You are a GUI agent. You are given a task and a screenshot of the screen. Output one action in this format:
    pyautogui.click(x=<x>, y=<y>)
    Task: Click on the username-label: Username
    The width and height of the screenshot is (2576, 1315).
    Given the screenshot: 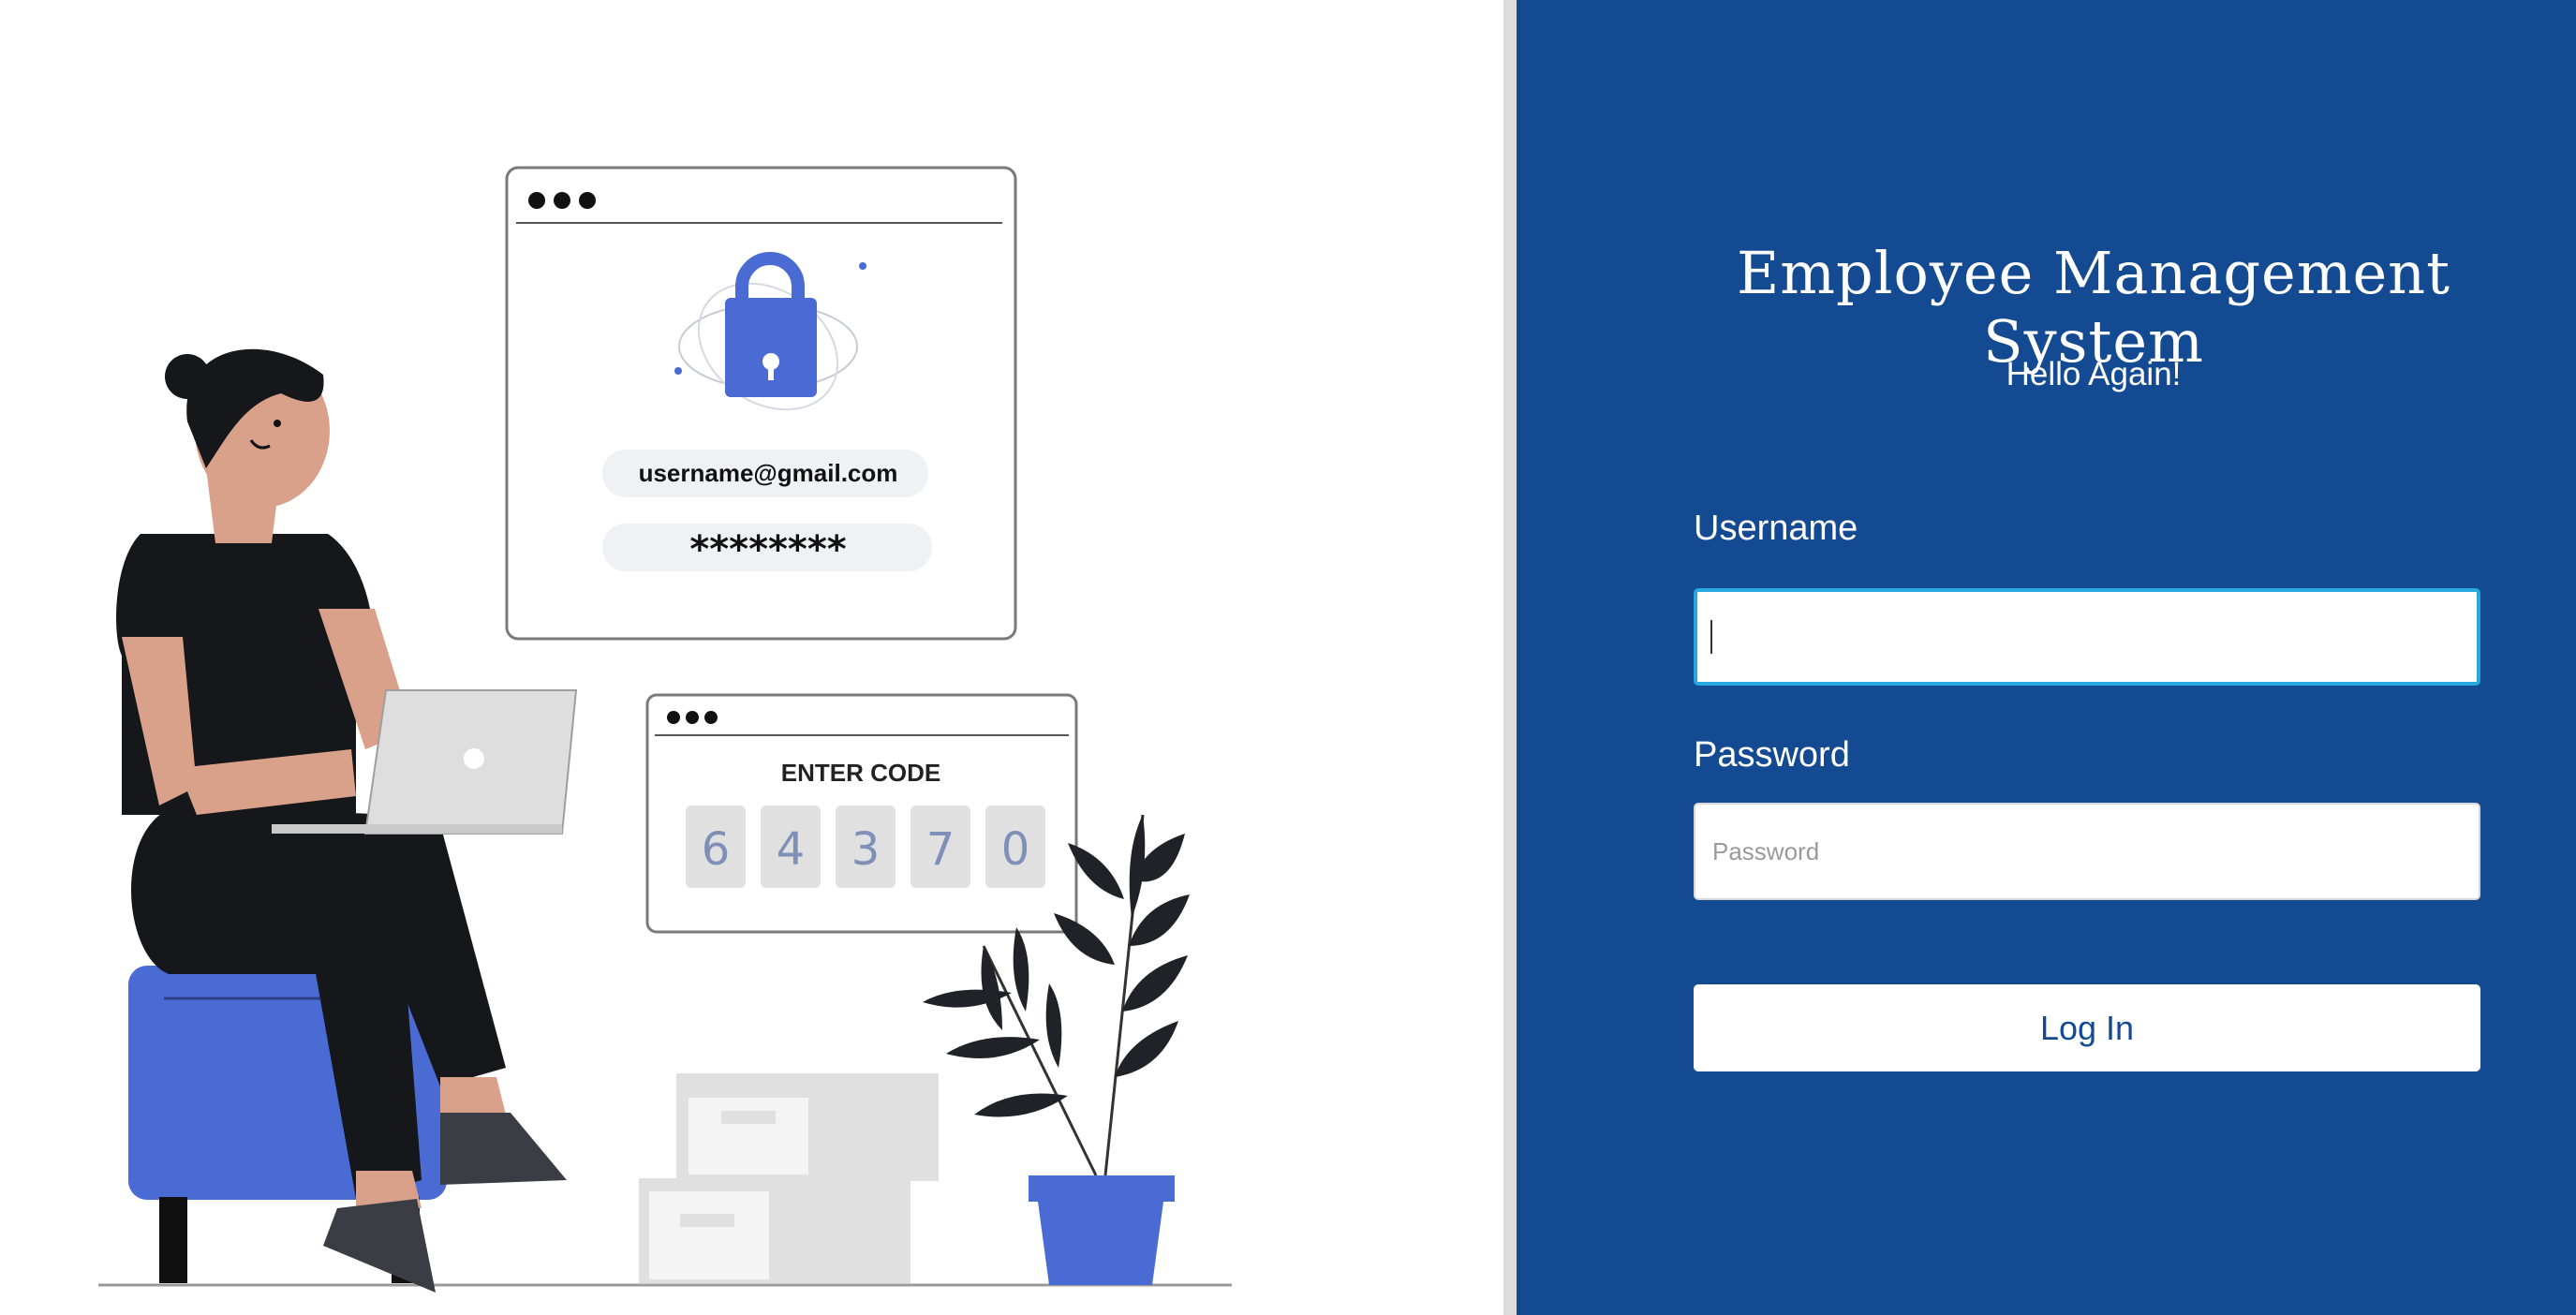 What is the action you would take?
    pyautogui.click(x=1776, y=528)
    